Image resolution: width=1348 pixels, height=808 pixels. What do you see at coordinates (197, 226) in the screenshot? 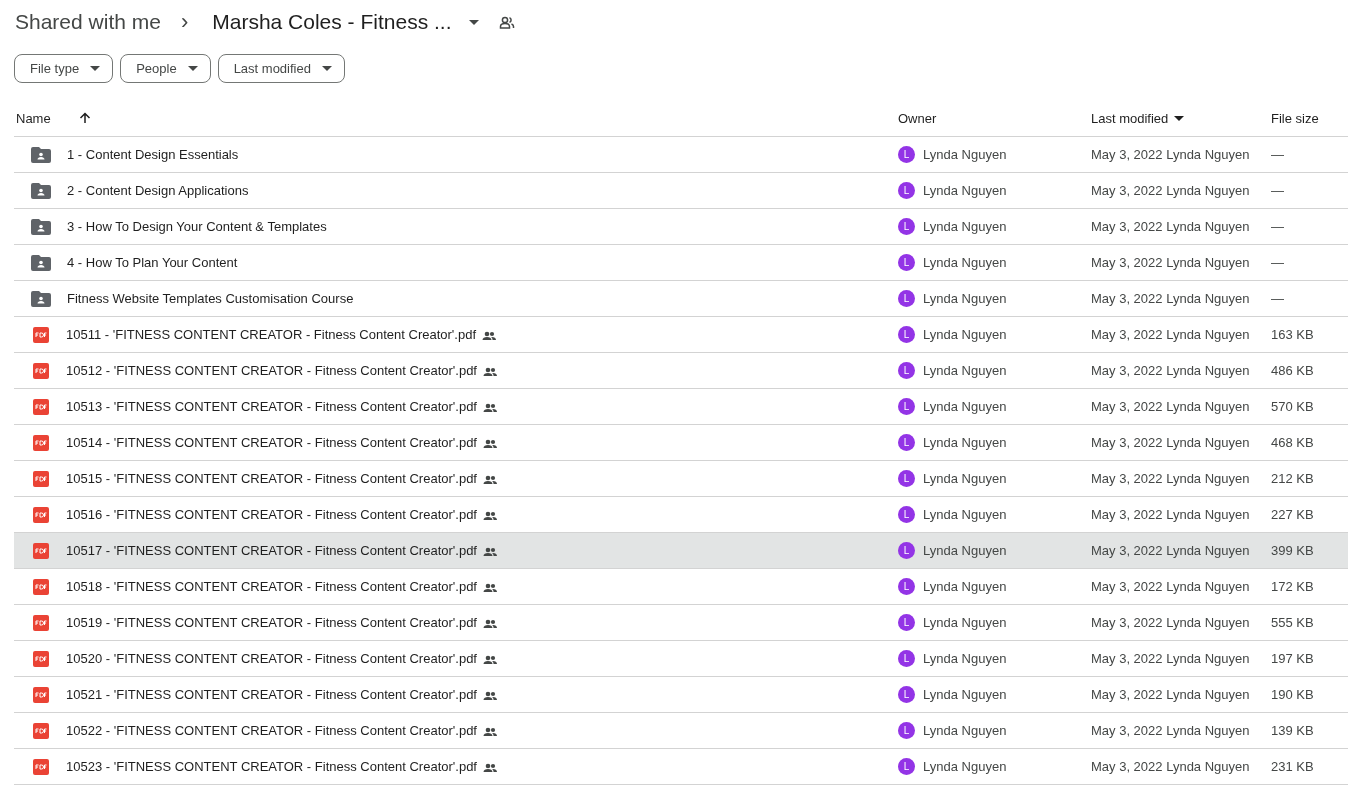
I see `file-name: 3 - How To Design Your Content & Templates` at bounding box center [197, 226].